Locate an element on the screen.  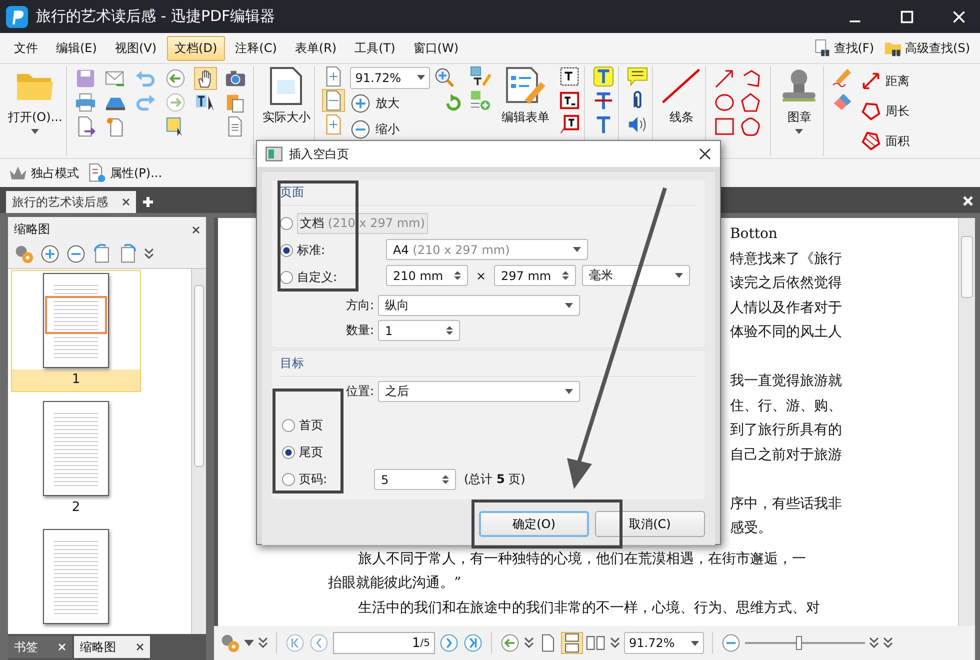
continuous-page-icon is located at coordinates (572, 643).